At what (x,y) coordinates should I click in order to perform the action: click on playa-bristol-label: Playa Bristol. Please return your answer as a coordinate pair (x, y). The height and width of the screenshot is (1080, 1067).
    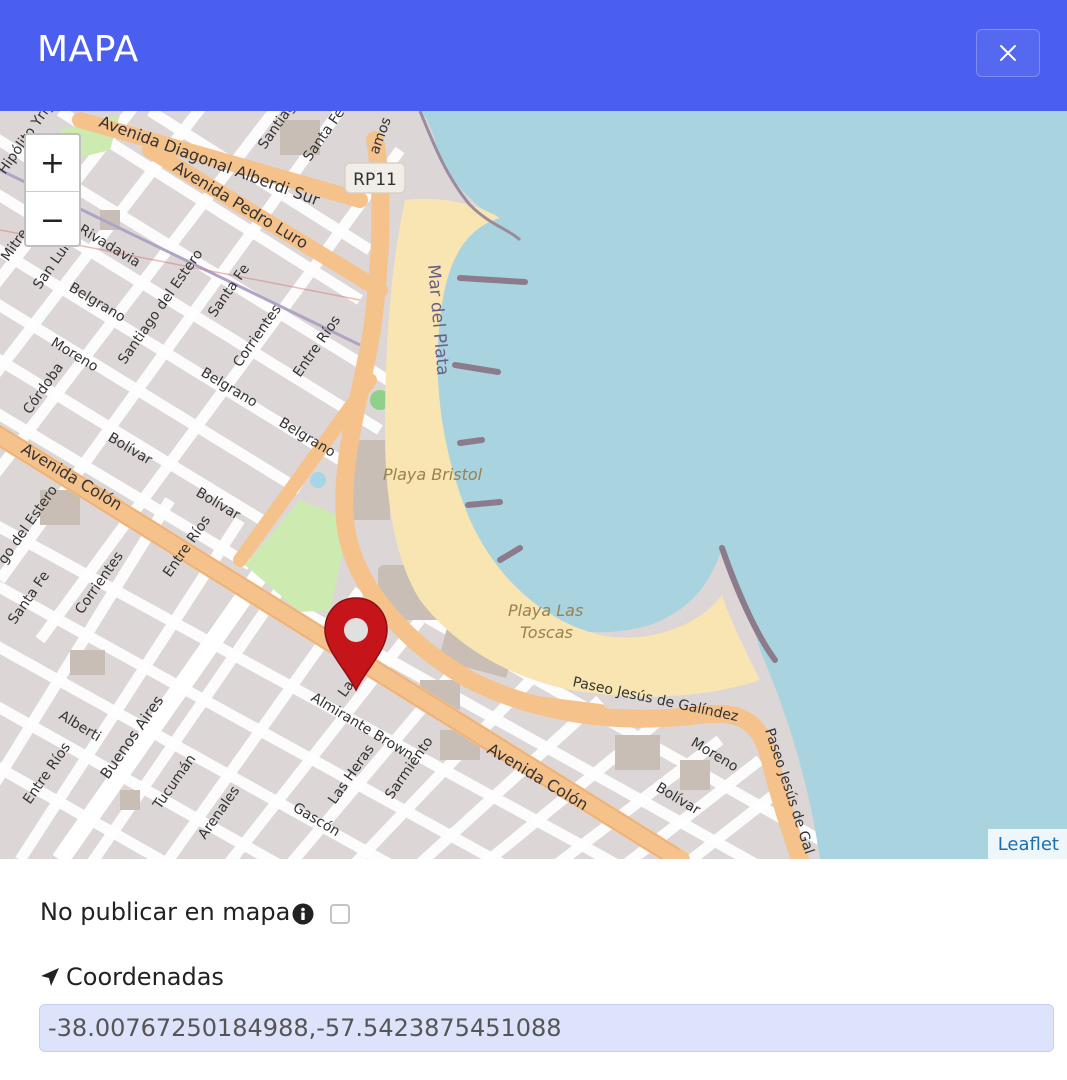
    Looking at the image, I should click on (433, 474).